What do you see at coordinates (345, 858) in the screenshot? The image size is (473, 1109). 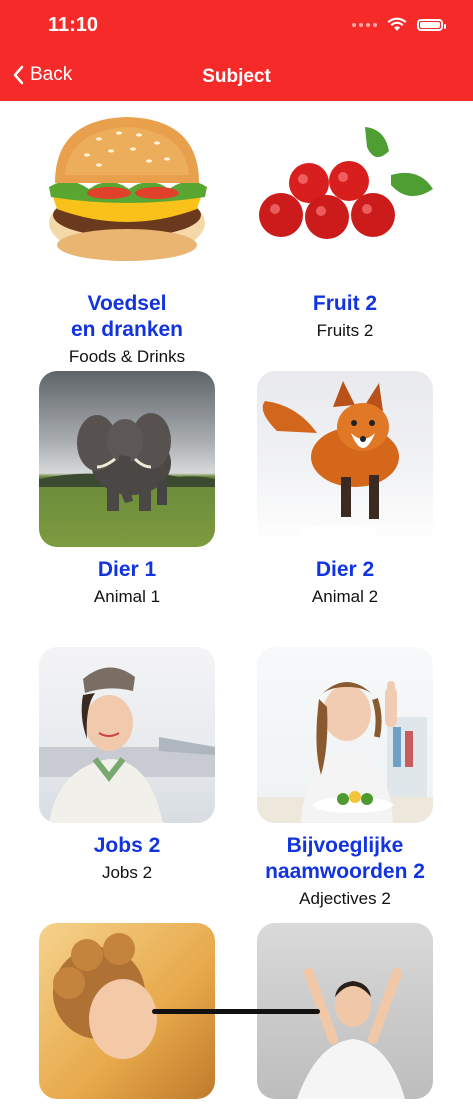 I see `subject-title: Bijvoeglijke naamwoorden 2` at bounding box center [345, 858].